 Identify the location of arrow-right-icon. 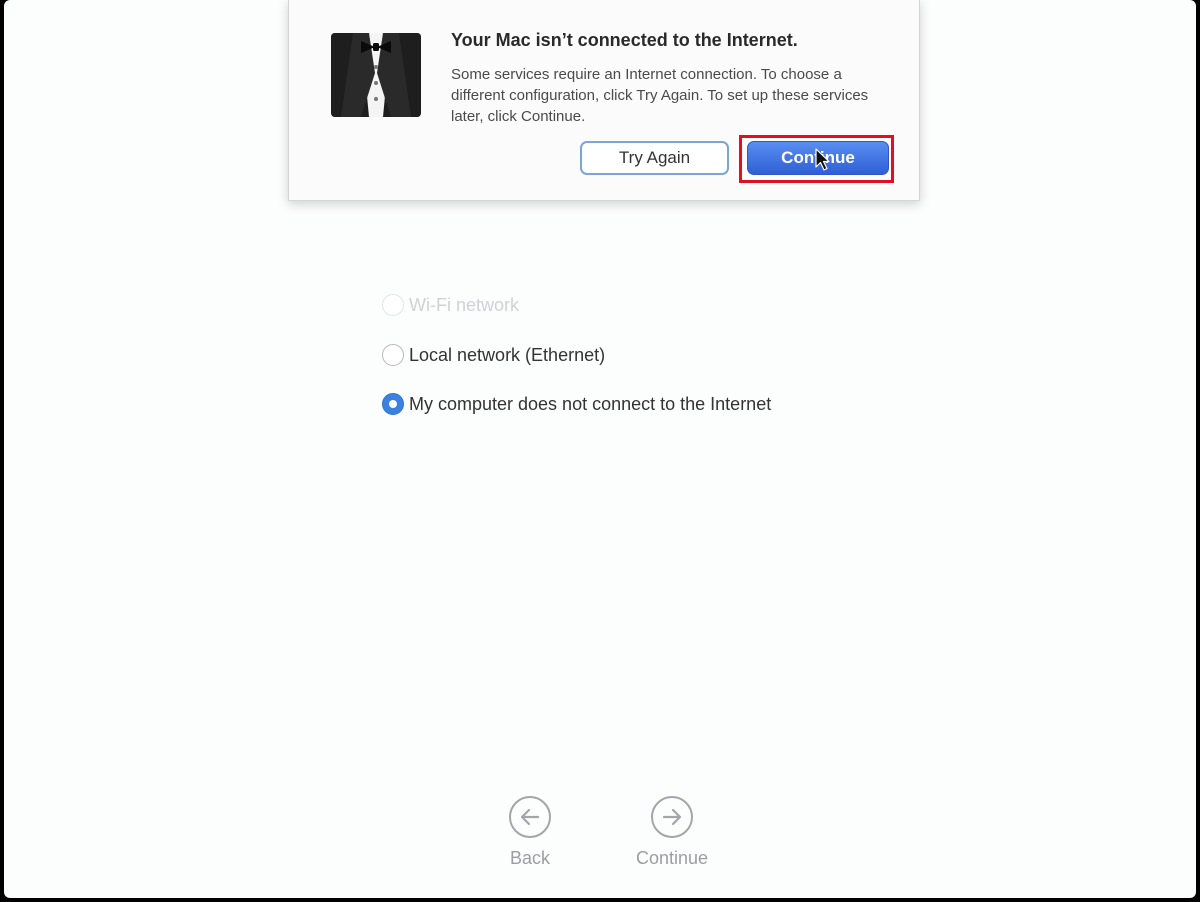
(672, 817).